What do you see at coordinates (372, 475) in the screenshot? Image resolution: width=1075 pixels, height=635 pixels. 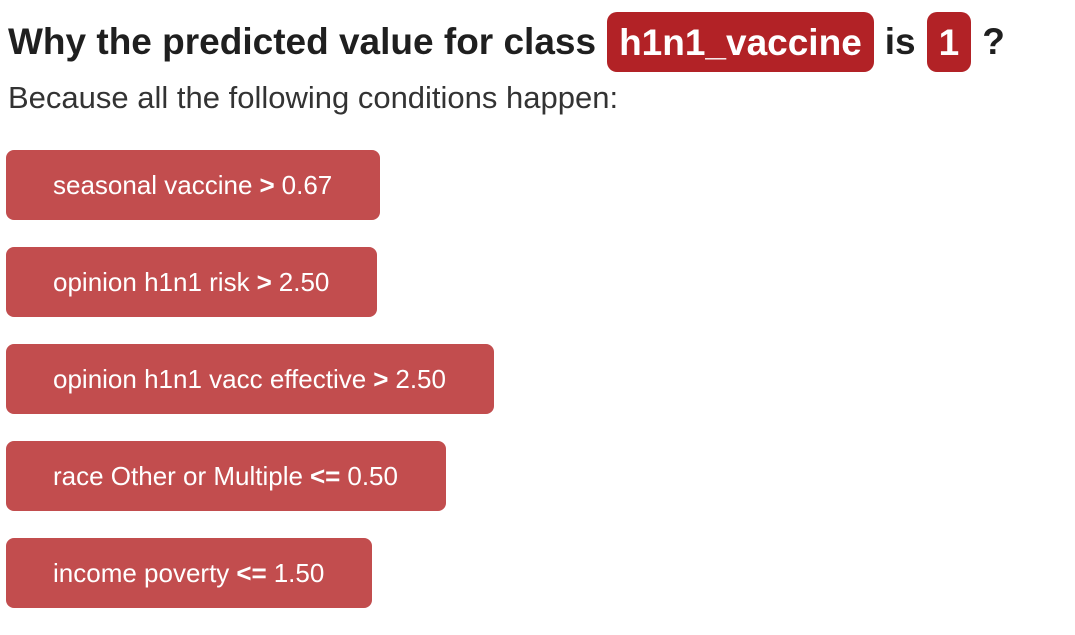 I see `condition-threshold: 0.50` at bounding box center [372, 475].